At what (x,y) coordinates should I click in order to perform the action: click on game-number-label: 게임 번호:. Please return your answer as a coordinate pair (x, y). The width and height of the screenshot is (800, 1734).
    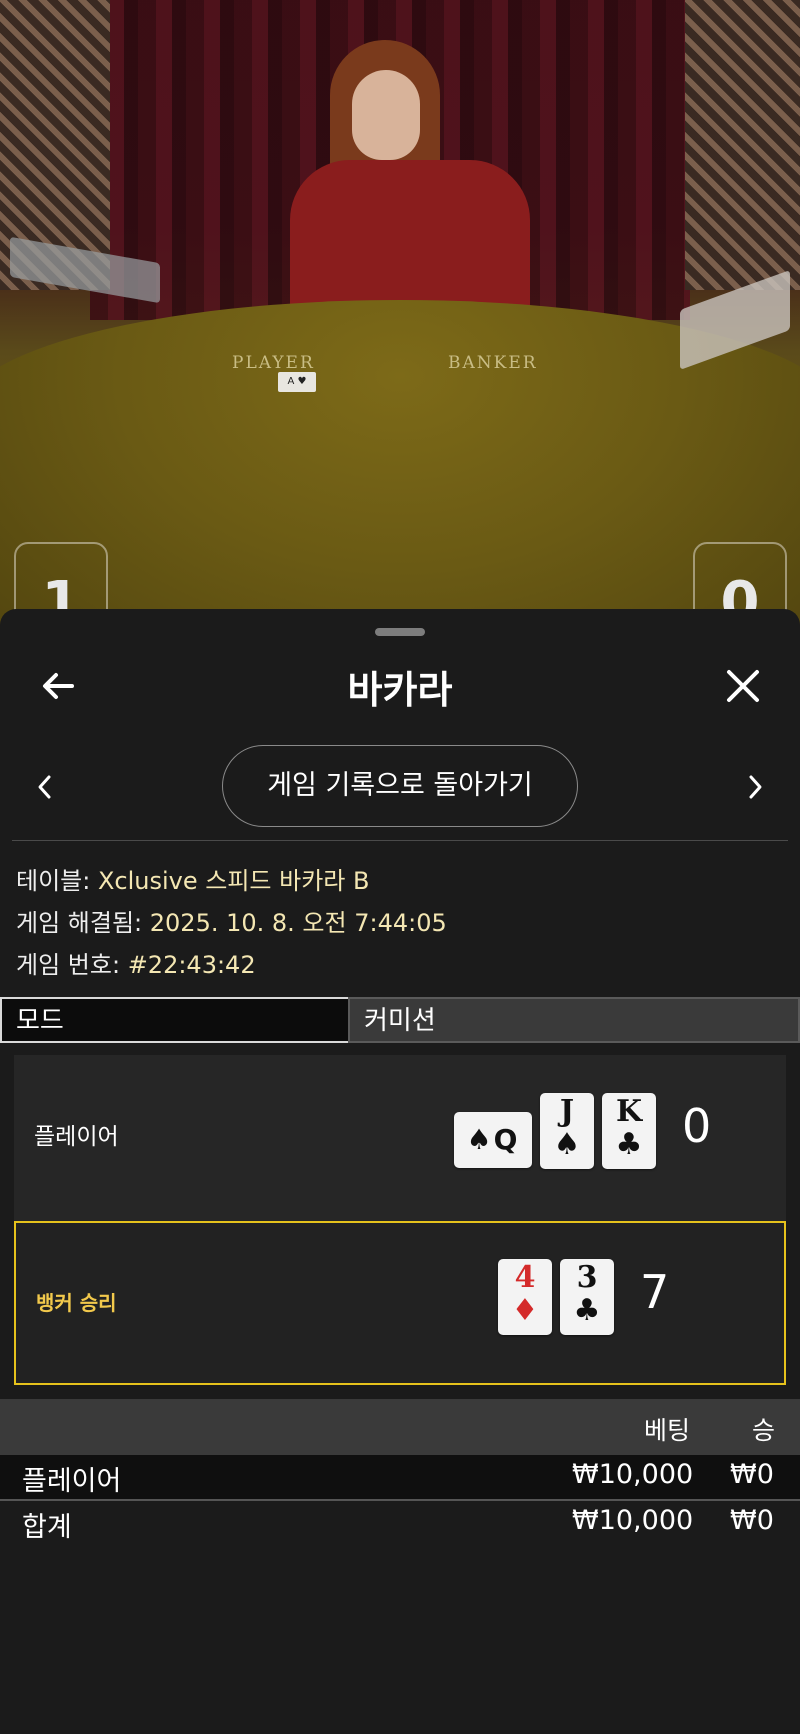
    Looking at the image, I should click on (68, 965).